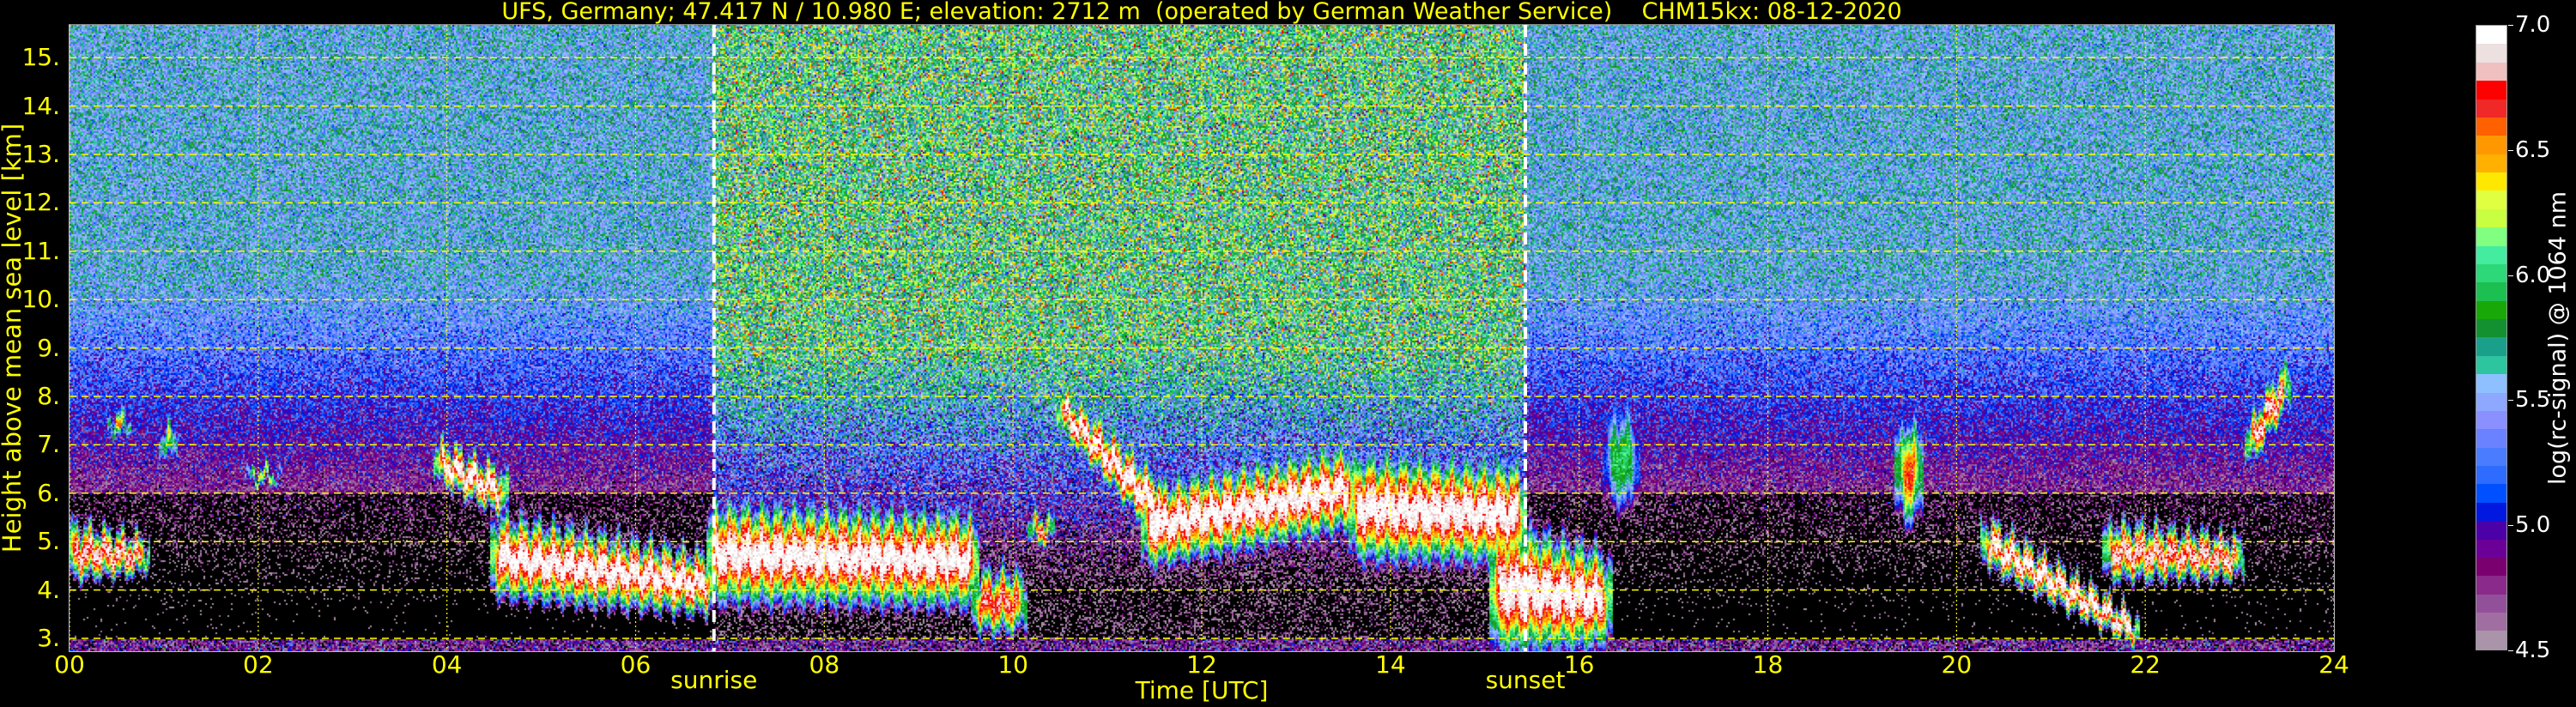 The width and height of the screenshot is (2576, 707). What do you see at coordinates (40, 58) in the screenshot?
I see `y-tick-label: 15.` at bounding box center [40, 58].